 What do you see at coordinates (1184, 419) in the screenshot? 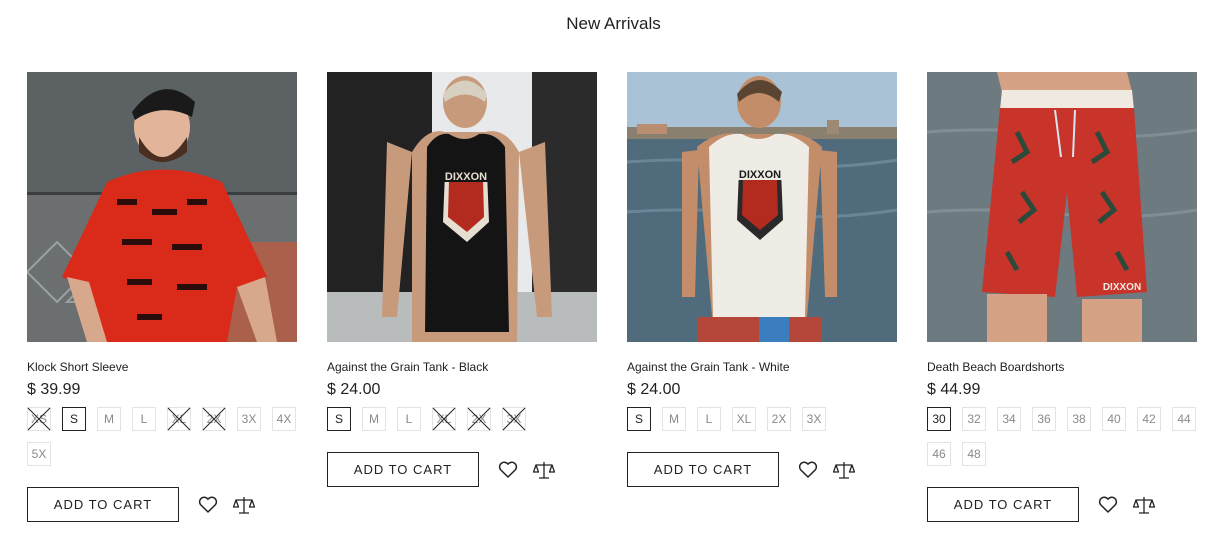
I see `size-option: 44` at bounding box center [1184, 419].